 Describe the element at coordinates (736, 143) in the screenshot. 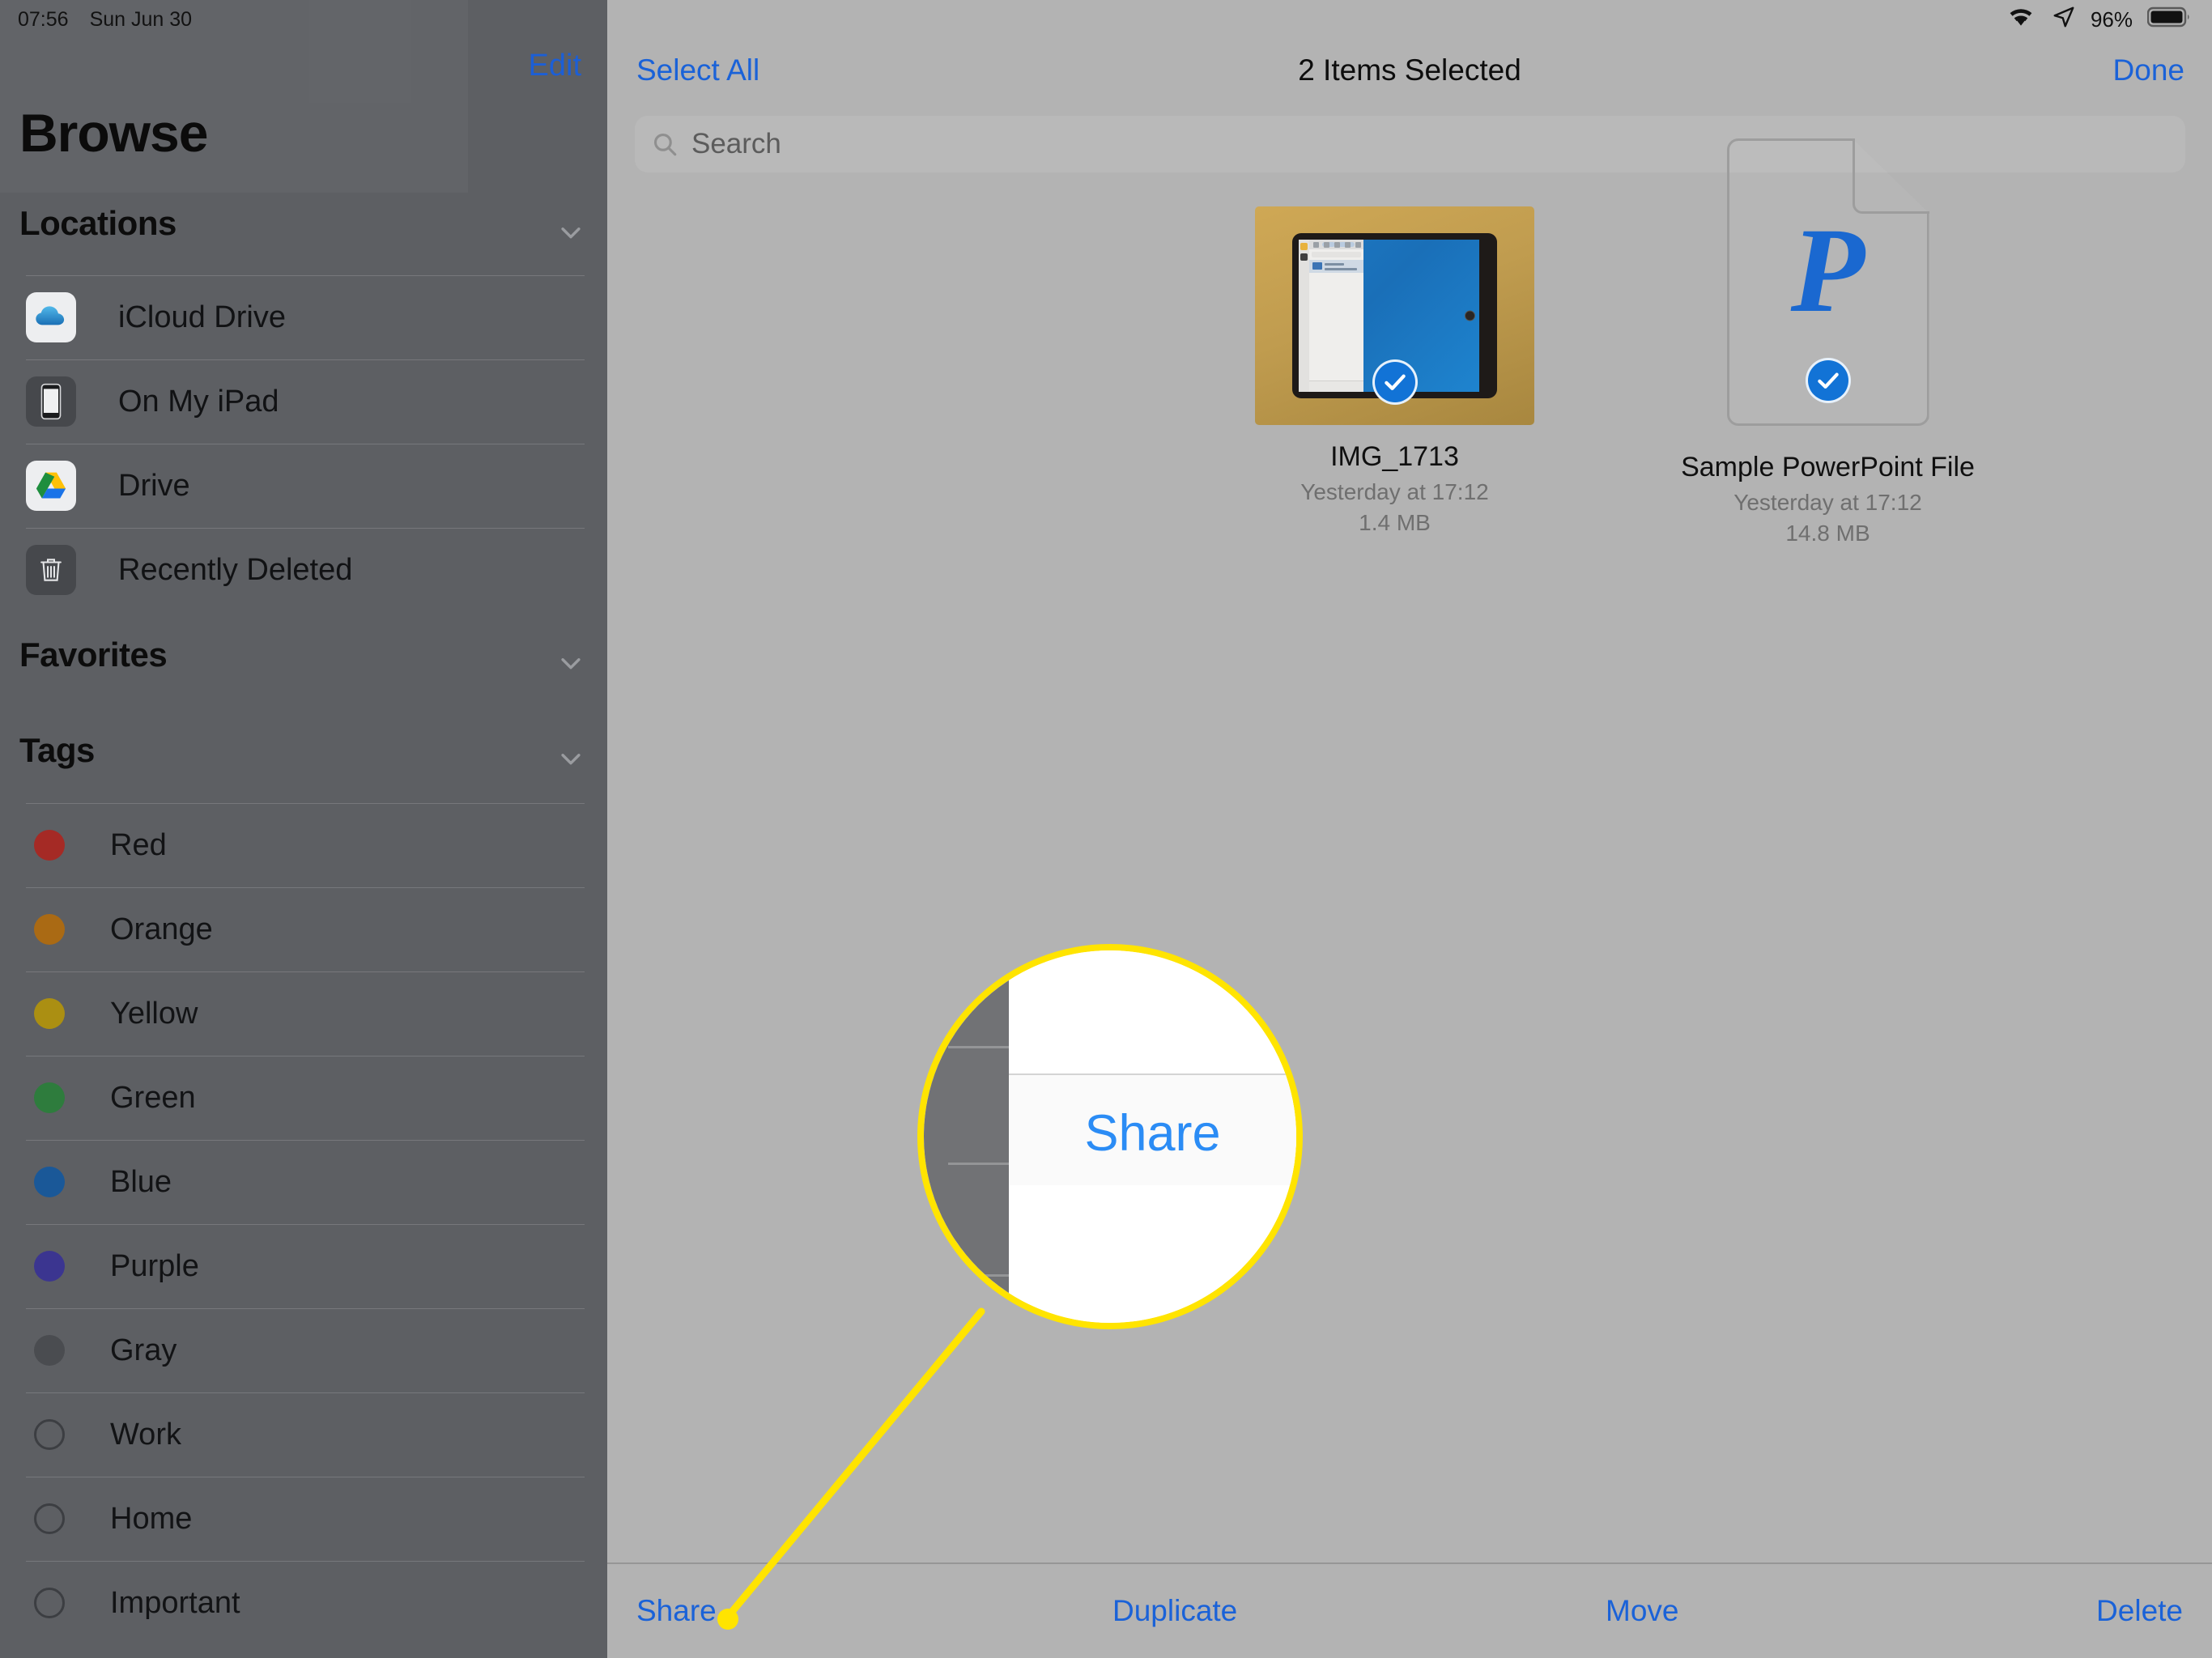

I see `search-placeholder: Search` at that location.